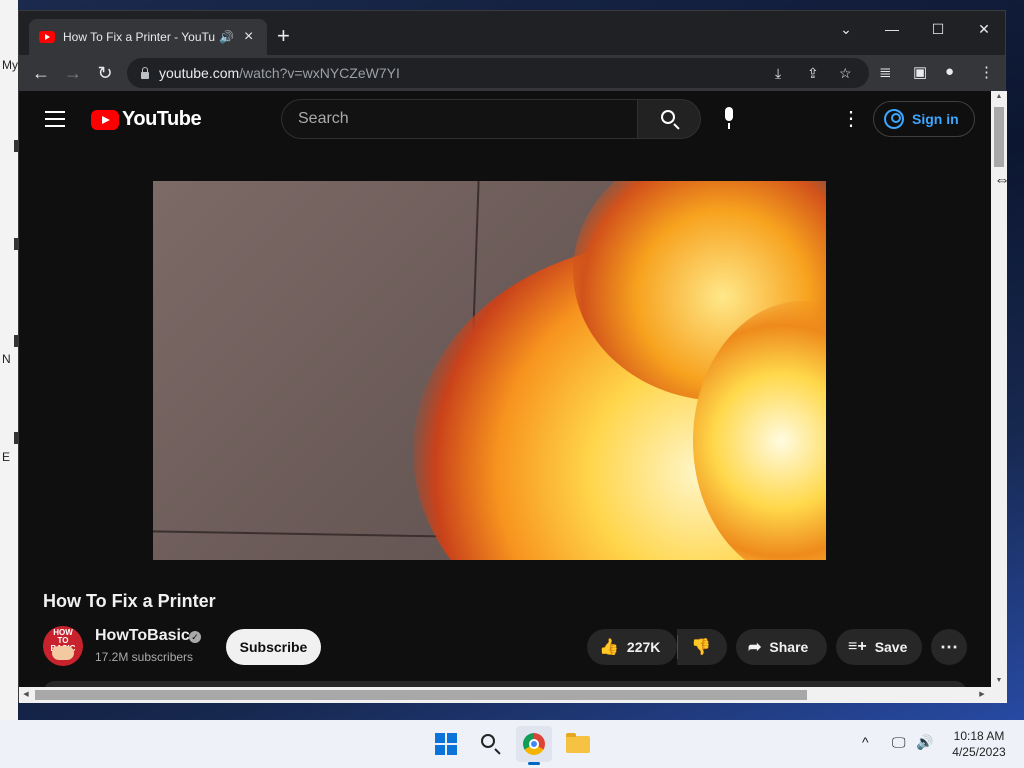 The image size is (1024, 768). I want to click on youtube-logo-text: YouTube, so click(162, 119).